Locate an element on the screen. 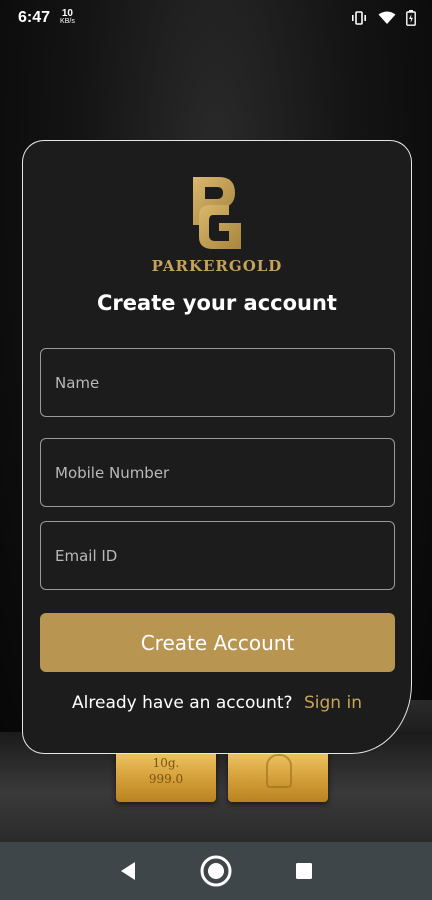  battery-icon is located at coordinates (411, 18).